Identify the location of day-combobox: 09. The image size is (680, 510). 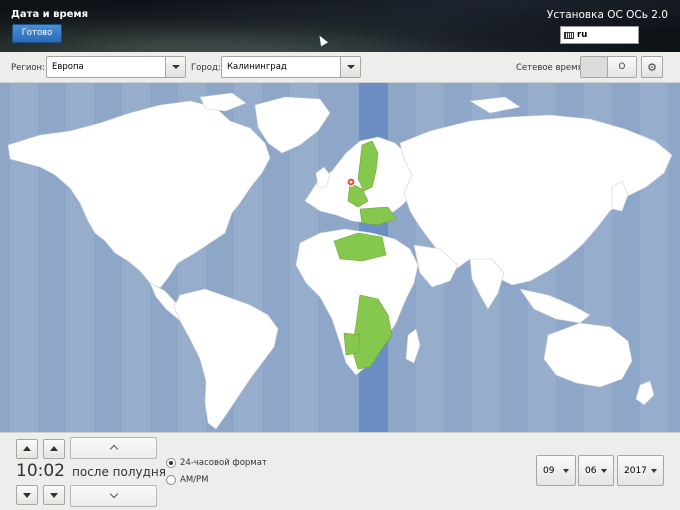
(556, 470).